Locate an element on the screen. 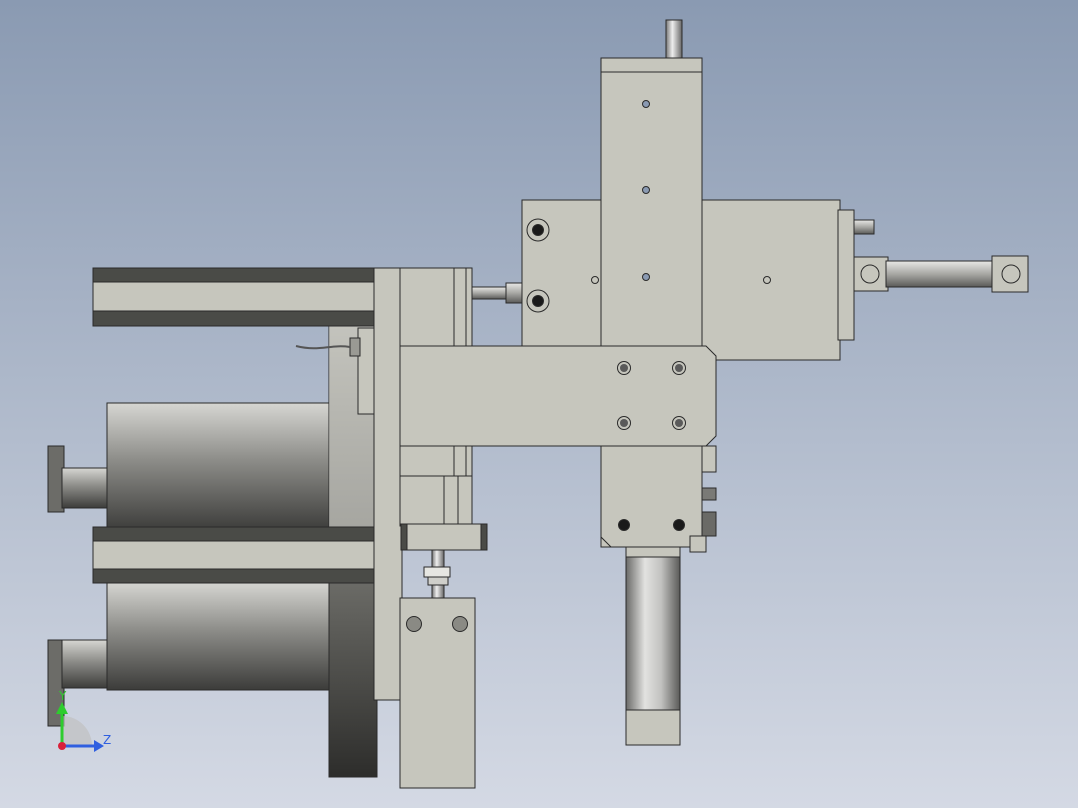 The width and height of the screenshot is (1078, 808). upper-guide-rail is located at coordinates (234, 297).